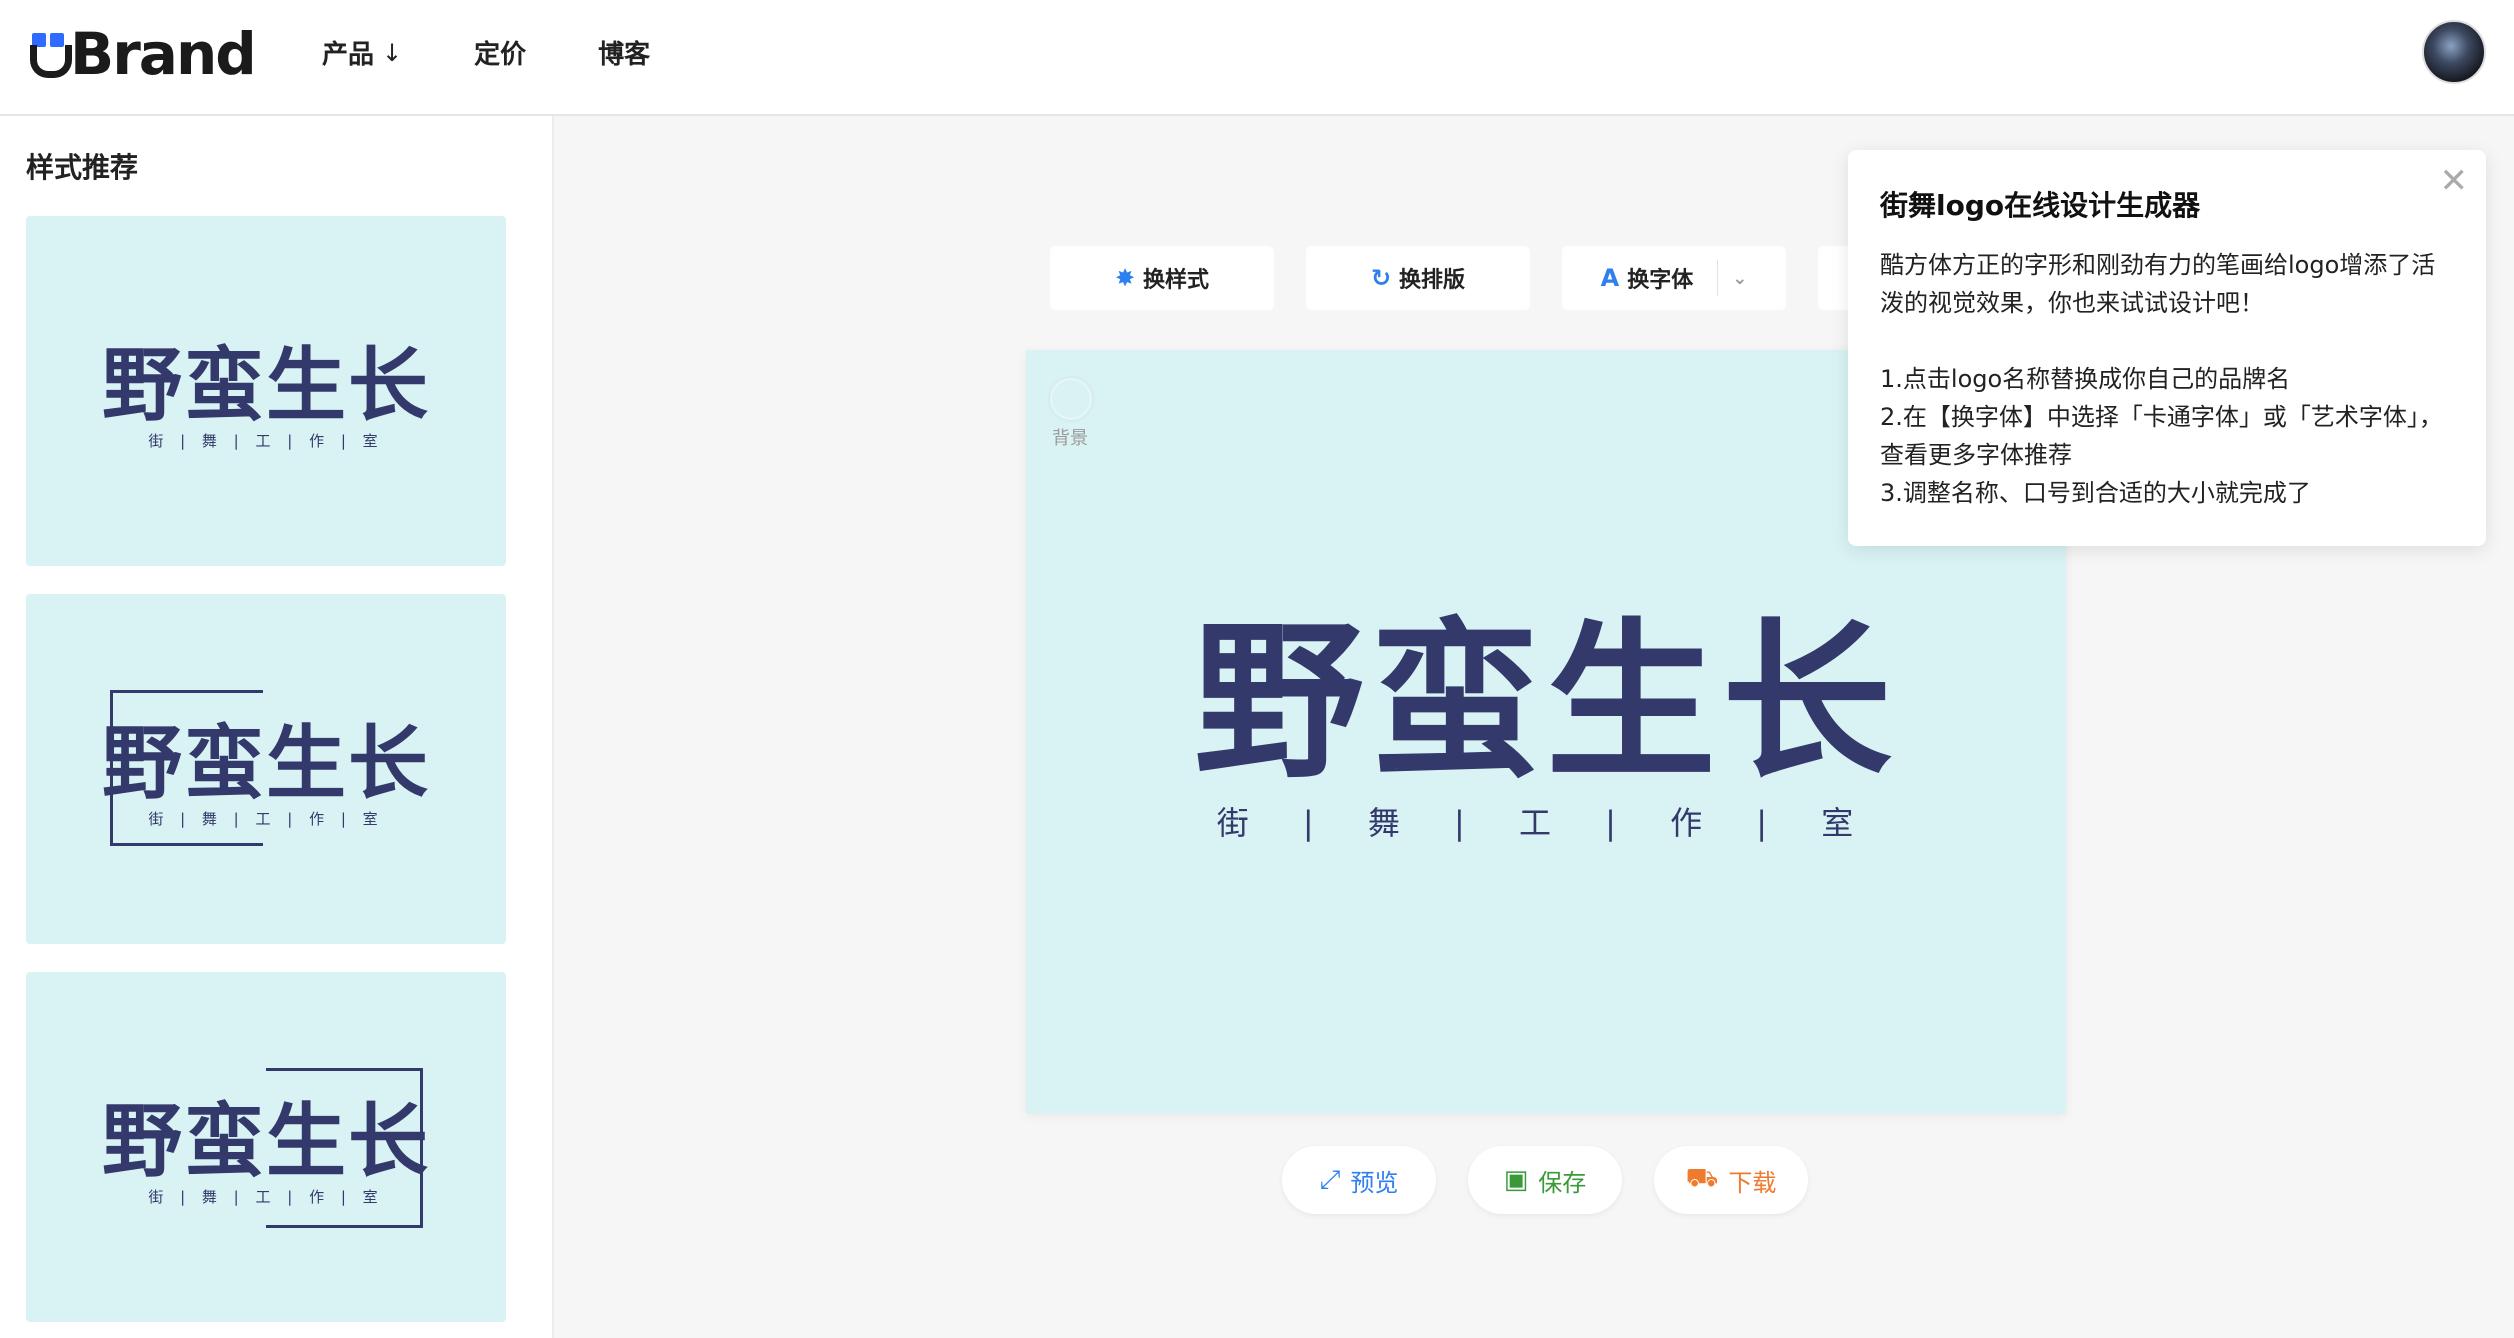 This screenshot has height=1338, width=2514. Describe the element at coordinates (1330, 1179) in the screenshot. I see `expand-icon: ⤢` at that location.